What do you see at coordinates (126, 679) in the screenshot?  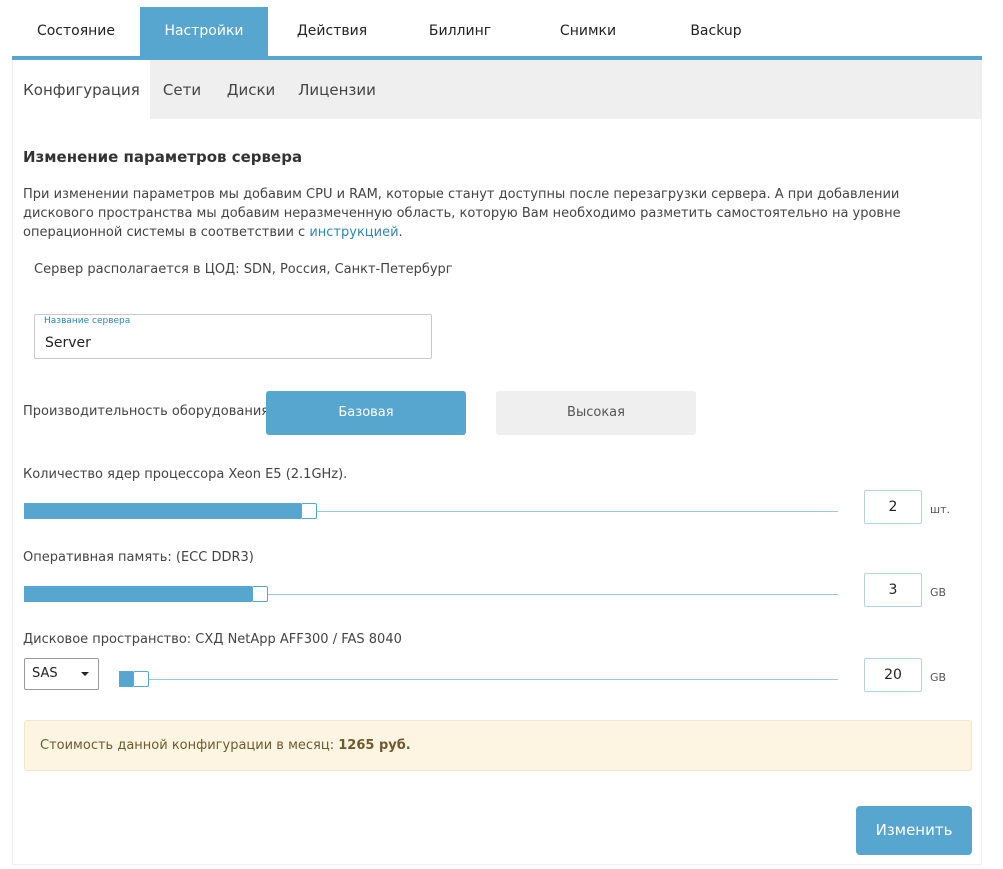 I see `disk-slider-fill` at bounding box center [126, 679].